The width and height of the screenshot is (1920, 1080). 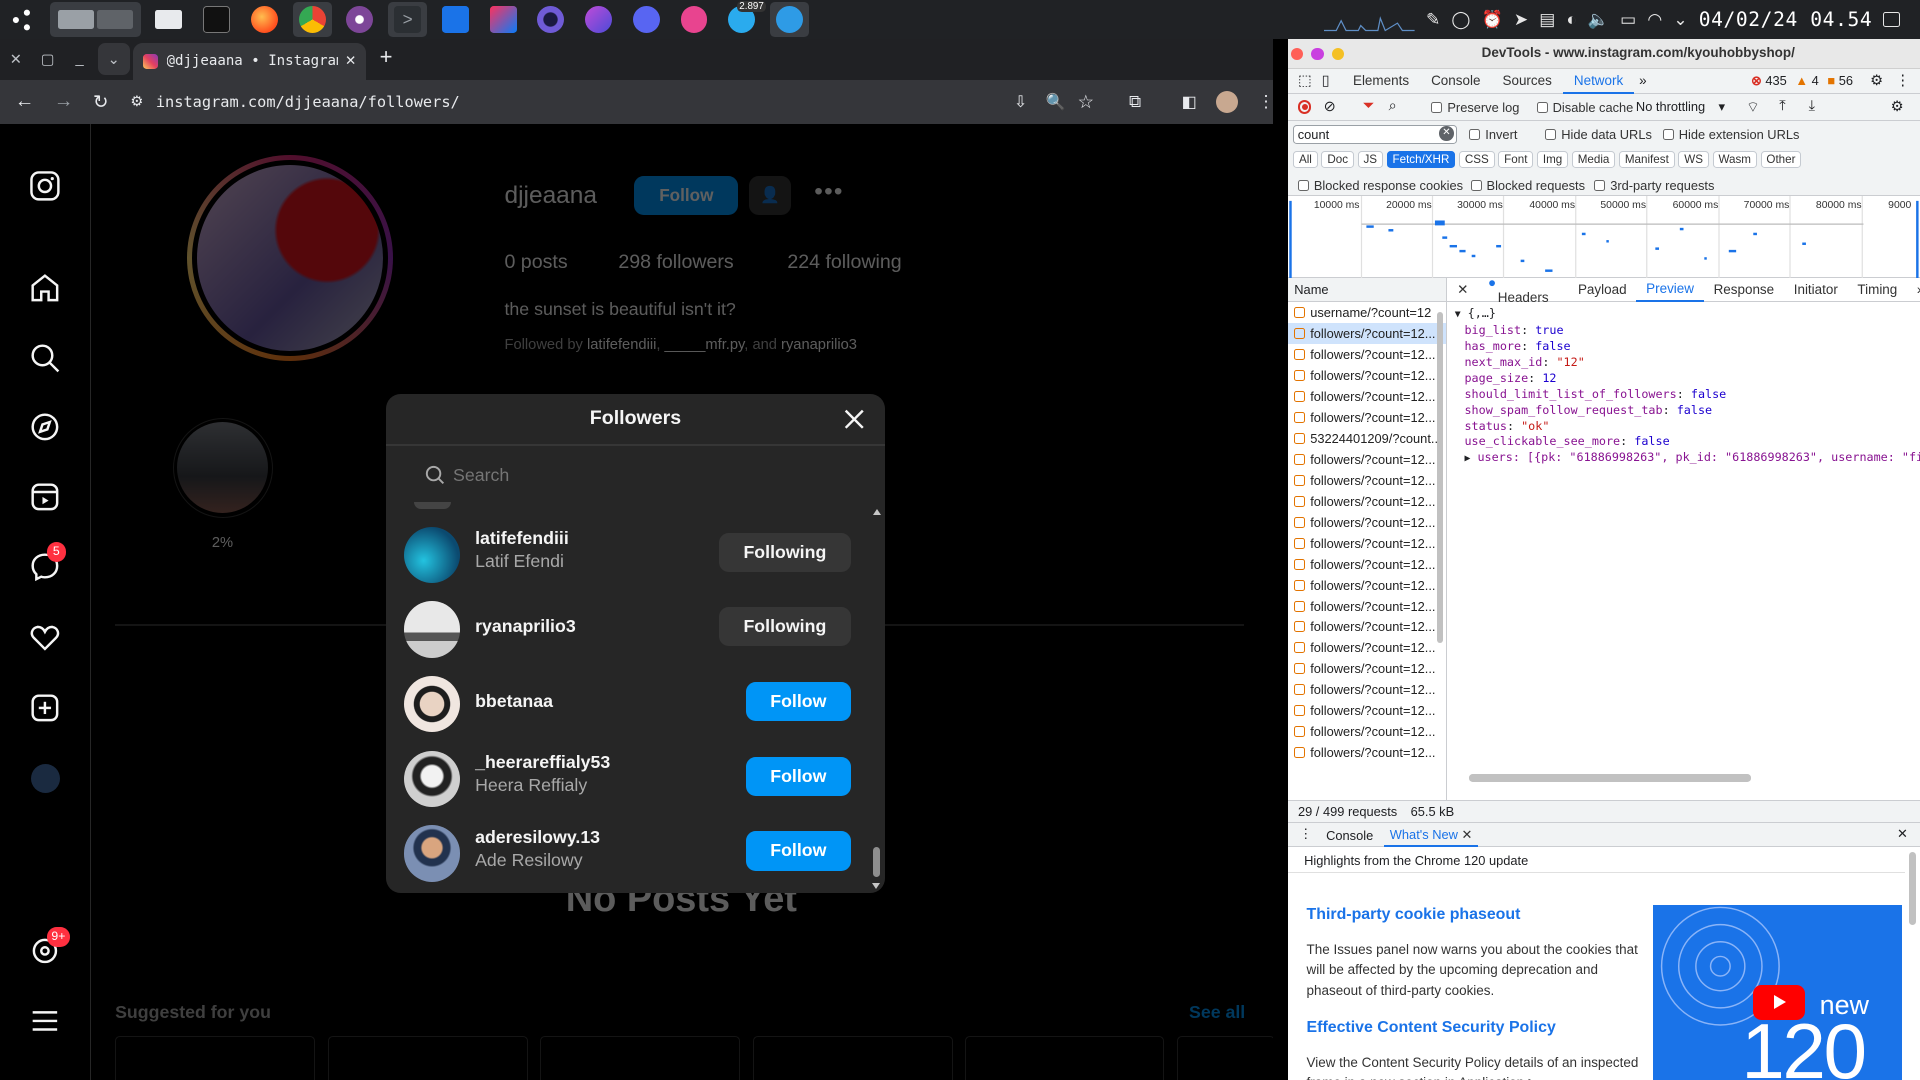 What do you see at coordinates (744, 18) in the screenshot?
I see `telegram-icon: 2.897` at bounding box center [744, 18].